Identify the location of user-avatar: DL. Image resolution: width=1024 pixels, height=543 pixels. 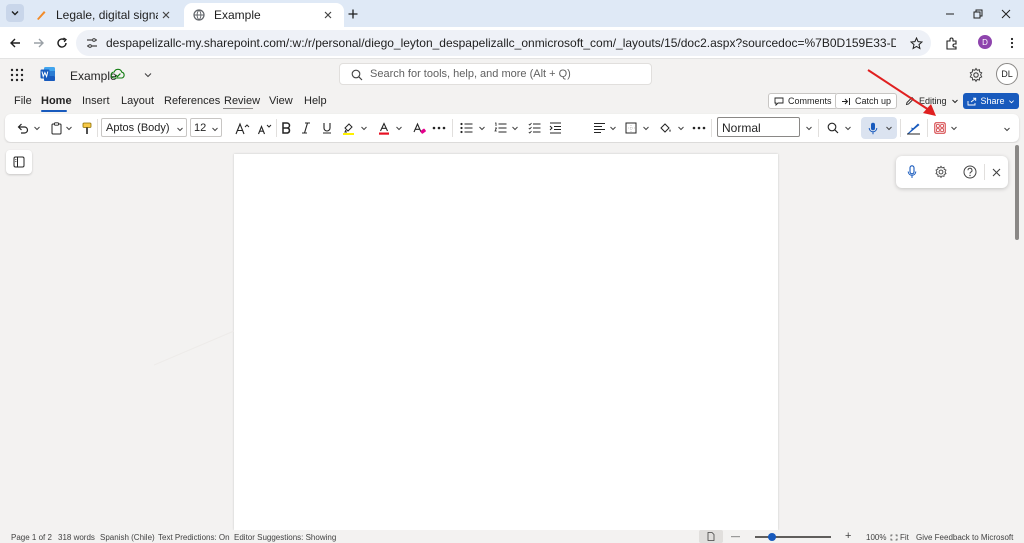
(1007, 74).